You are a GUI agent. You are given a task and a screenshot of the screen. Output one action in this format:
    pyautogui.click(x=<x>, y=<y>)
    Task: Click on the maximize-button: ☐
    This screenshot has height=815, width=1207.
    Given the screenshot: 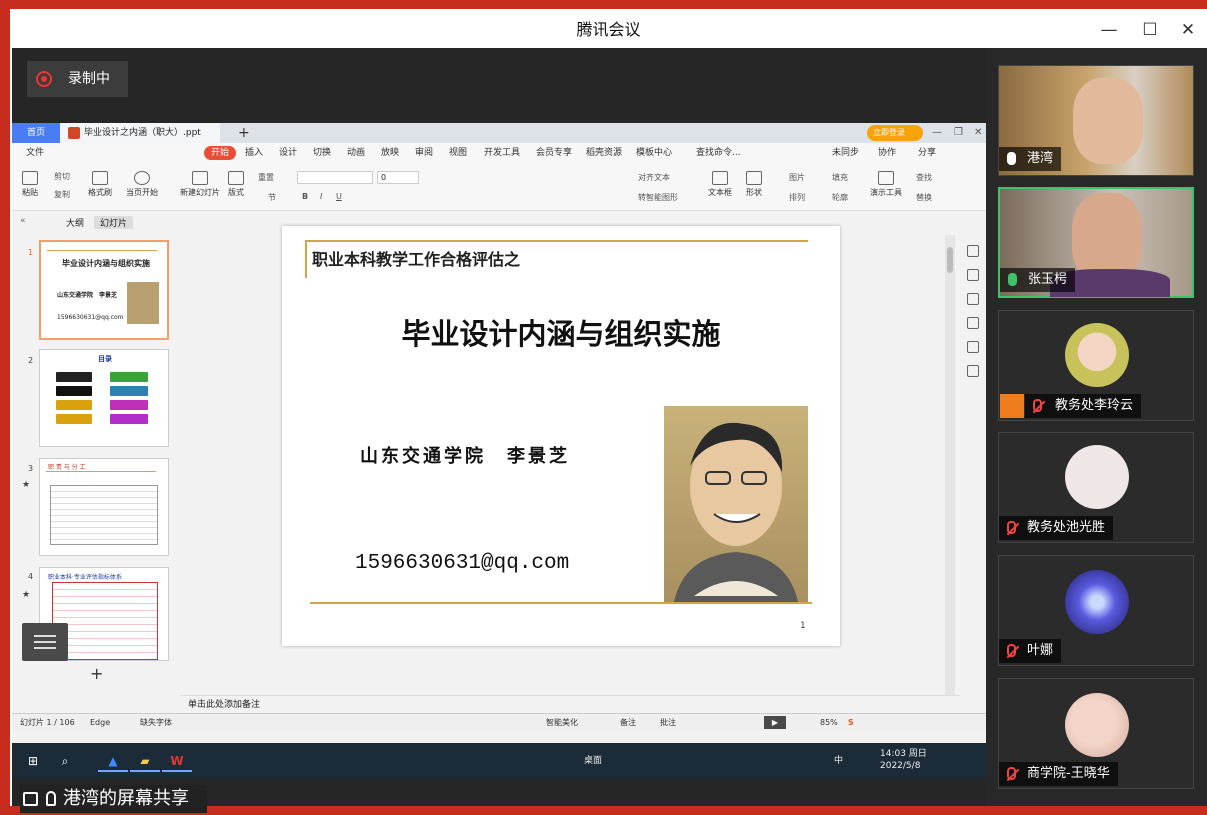 What is the action you would take?
    pyautogui.click(x=1150, y=30)
    